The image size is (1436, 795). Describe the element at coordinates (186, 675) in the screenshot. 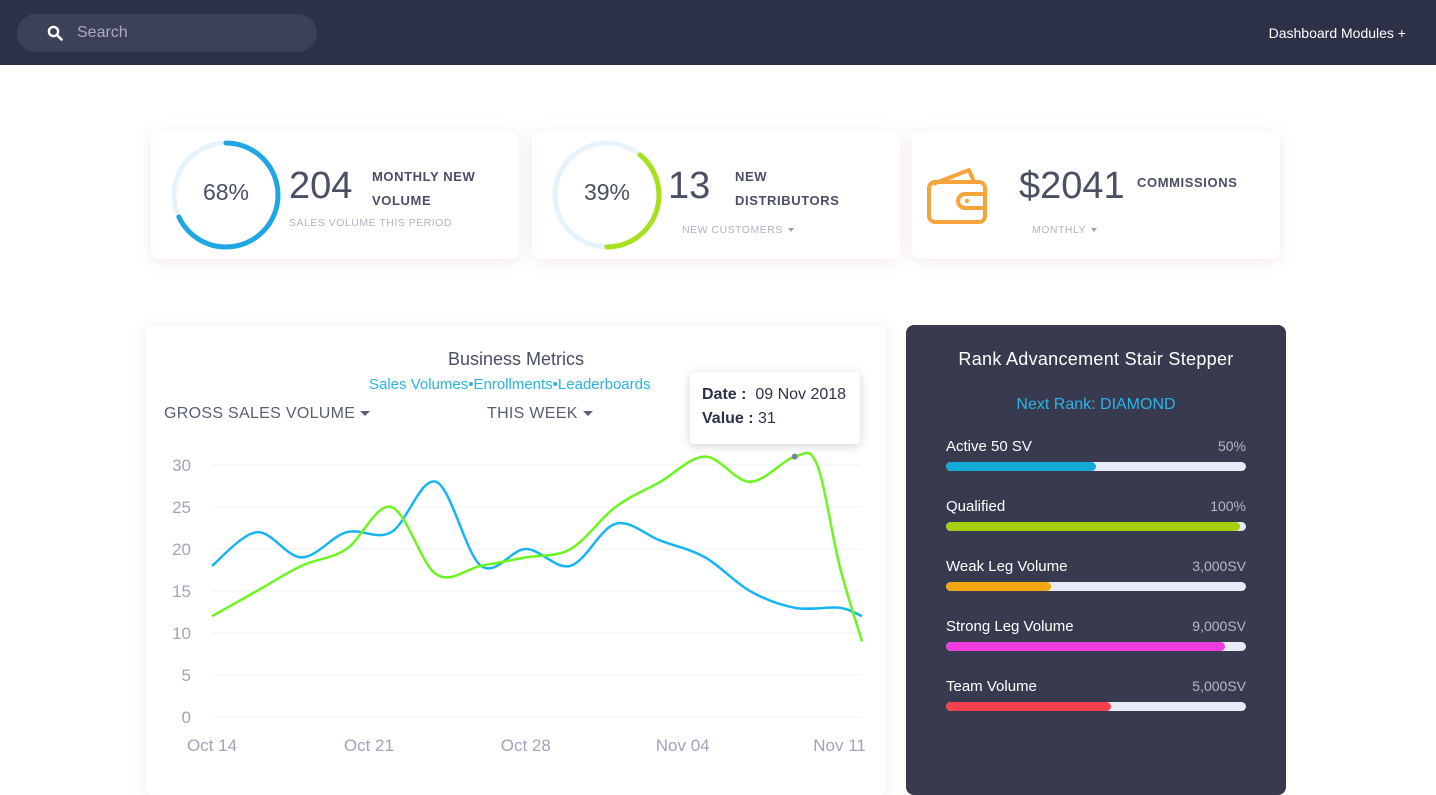

I see `y-tick-label: 5` at that location.